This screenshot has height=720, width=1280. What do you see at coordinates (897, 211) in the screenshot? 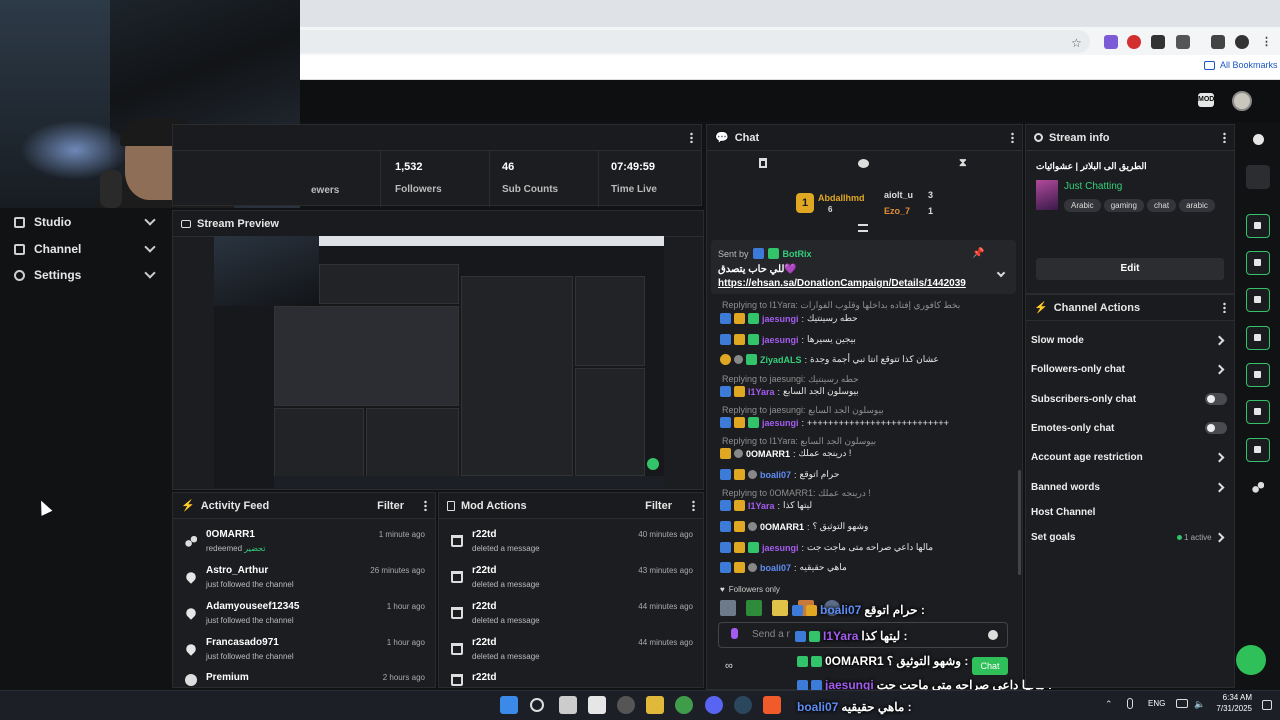
I see `leader-third-name: Ezo_7` at bounding box center [897, 211].